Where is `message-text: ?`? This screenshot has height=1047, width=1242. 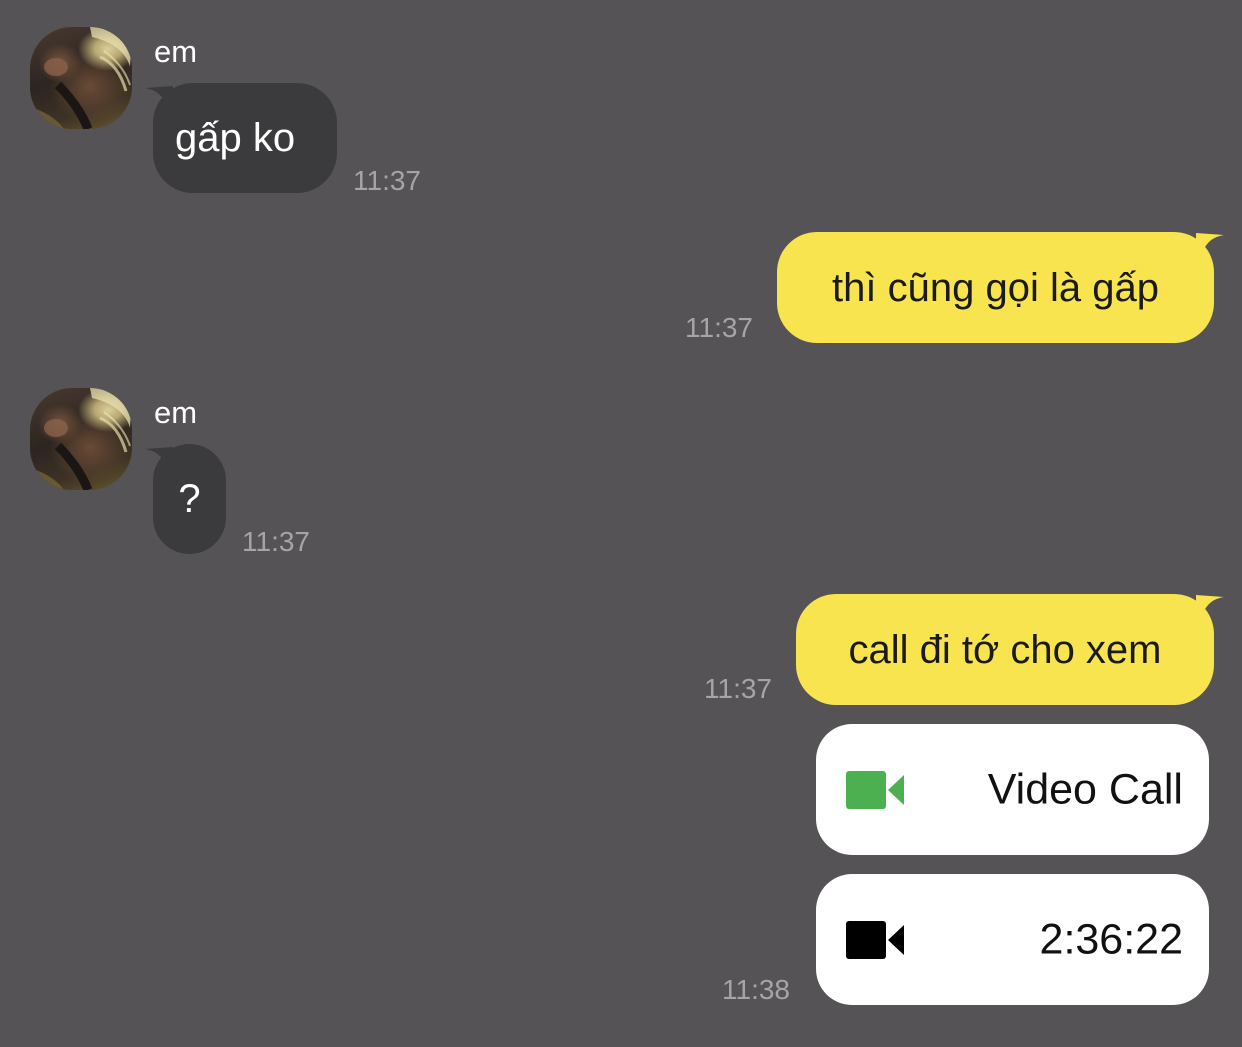 message-text: ? is located at coordinates (189, 499).